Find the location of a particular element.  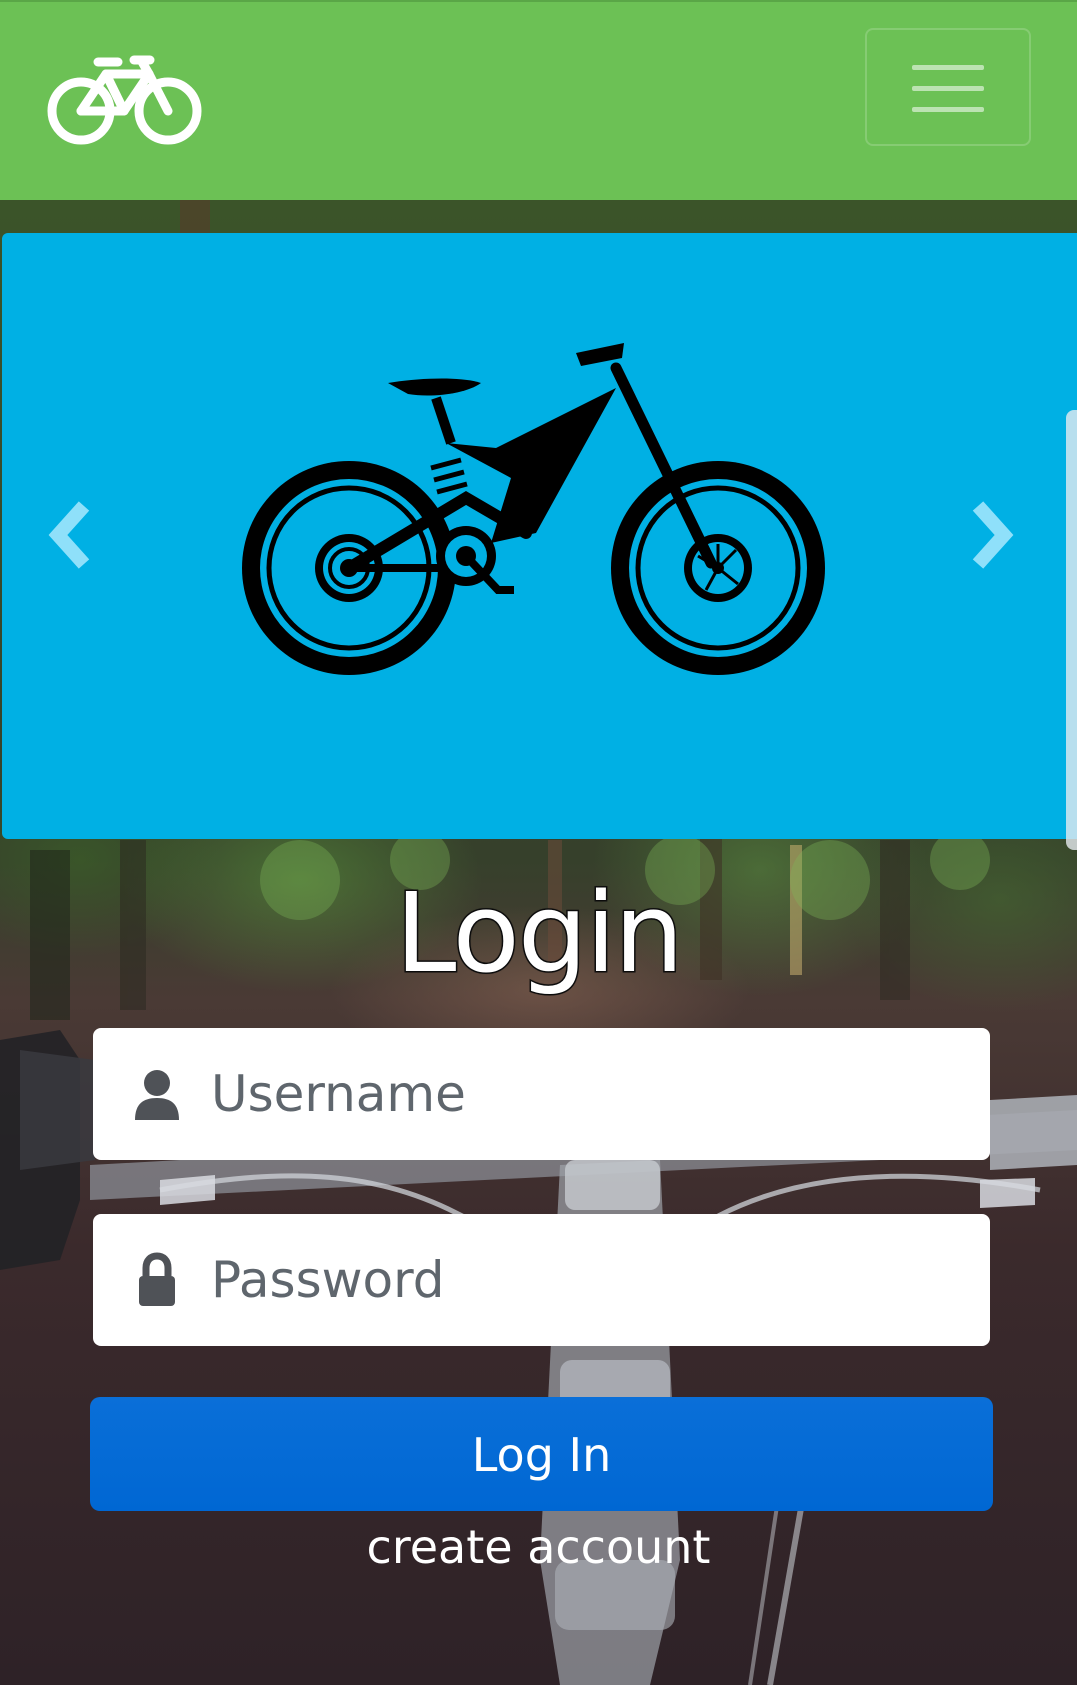

password-field is located at coordinates (541, 1280).